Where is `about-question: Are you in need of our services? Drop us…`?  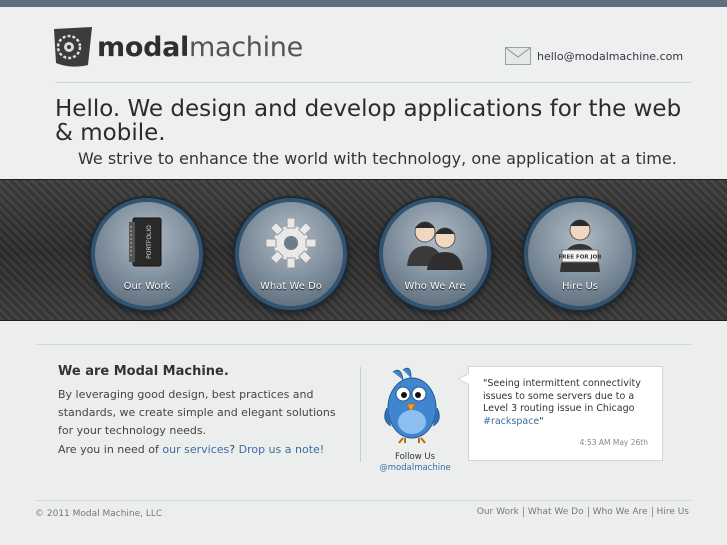 about-question: Are you in need of our services? Drop us… is located at coordinates (191, 449).